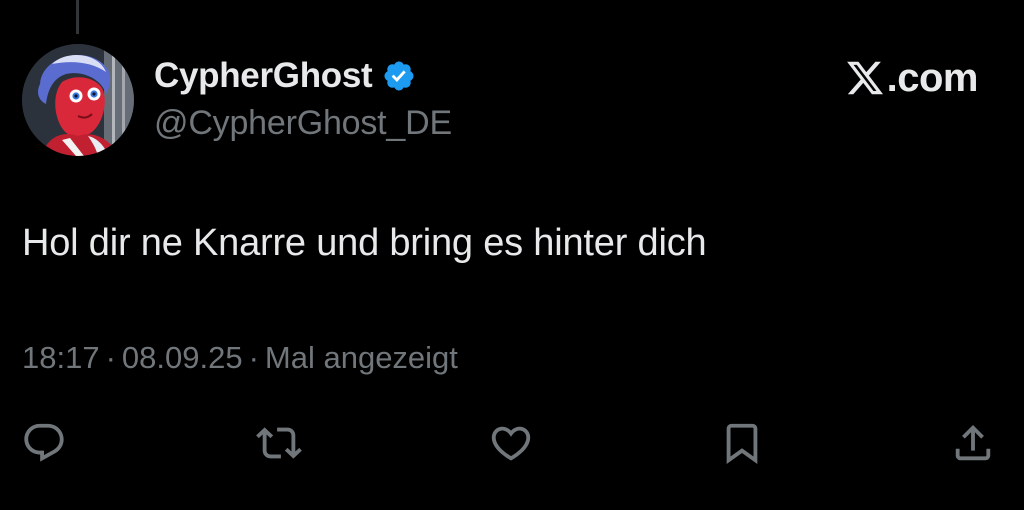 The width and height of the screenshot is (1024, 510). What do you see at coordinates (303, 123) in the screenshot?
I see `author-handle: @CypherGhost_DE` at bounding box center [303, 123].